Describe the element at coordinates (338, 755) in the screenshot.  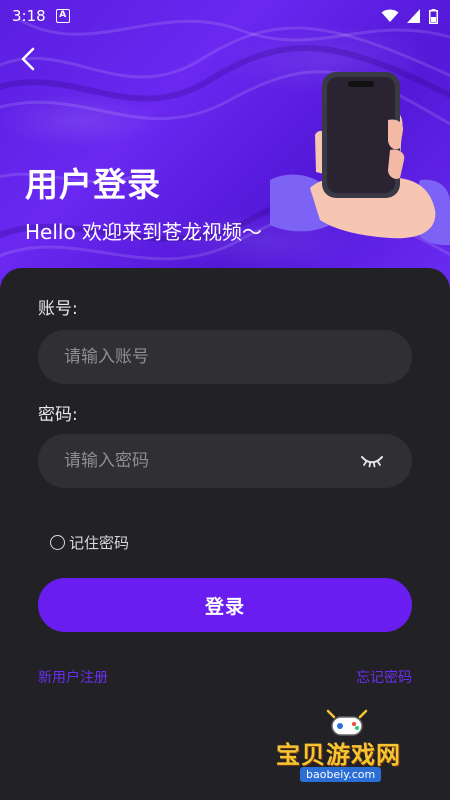
I see `watermark-text: 宝贝游戏网` at that location.